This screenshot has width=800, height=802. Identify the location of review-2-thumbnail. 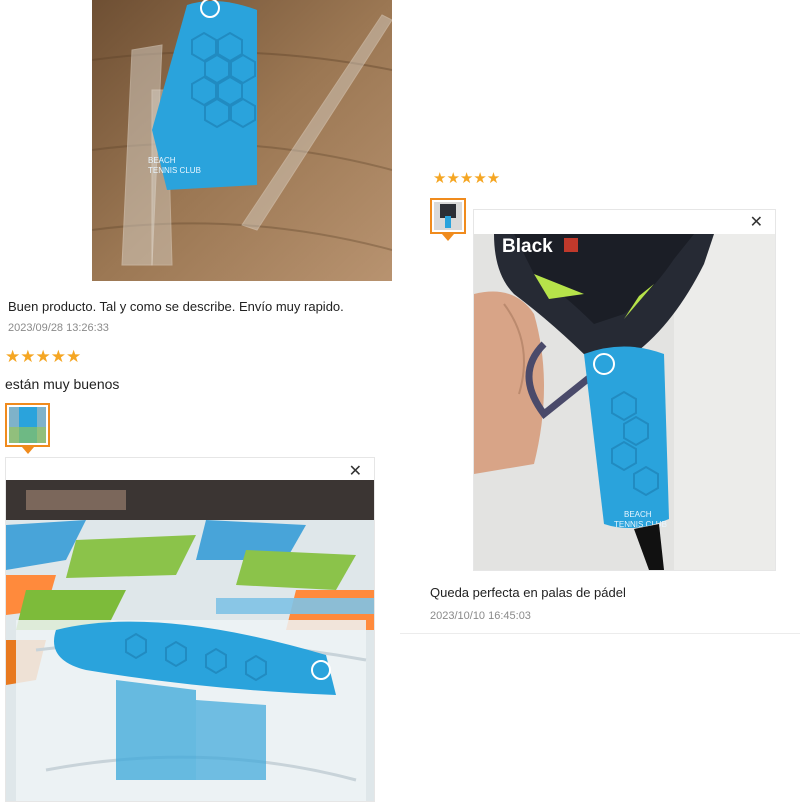
(27, 428).